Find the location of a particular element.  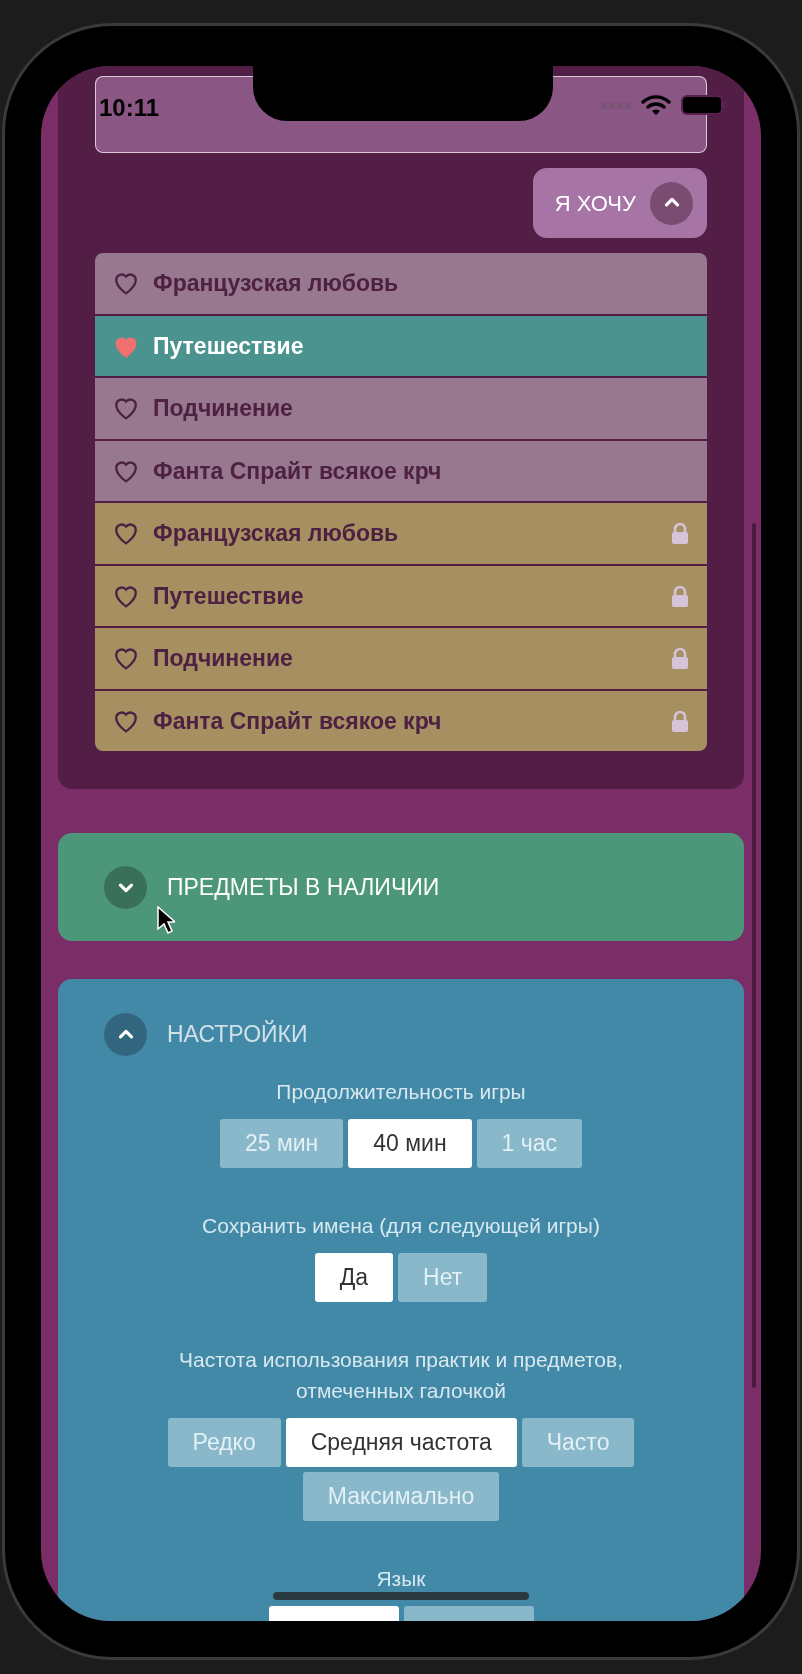

setting-label: Частота использования практик и предметов, отмеченных галочкой is located at coordinates (401, 1375).